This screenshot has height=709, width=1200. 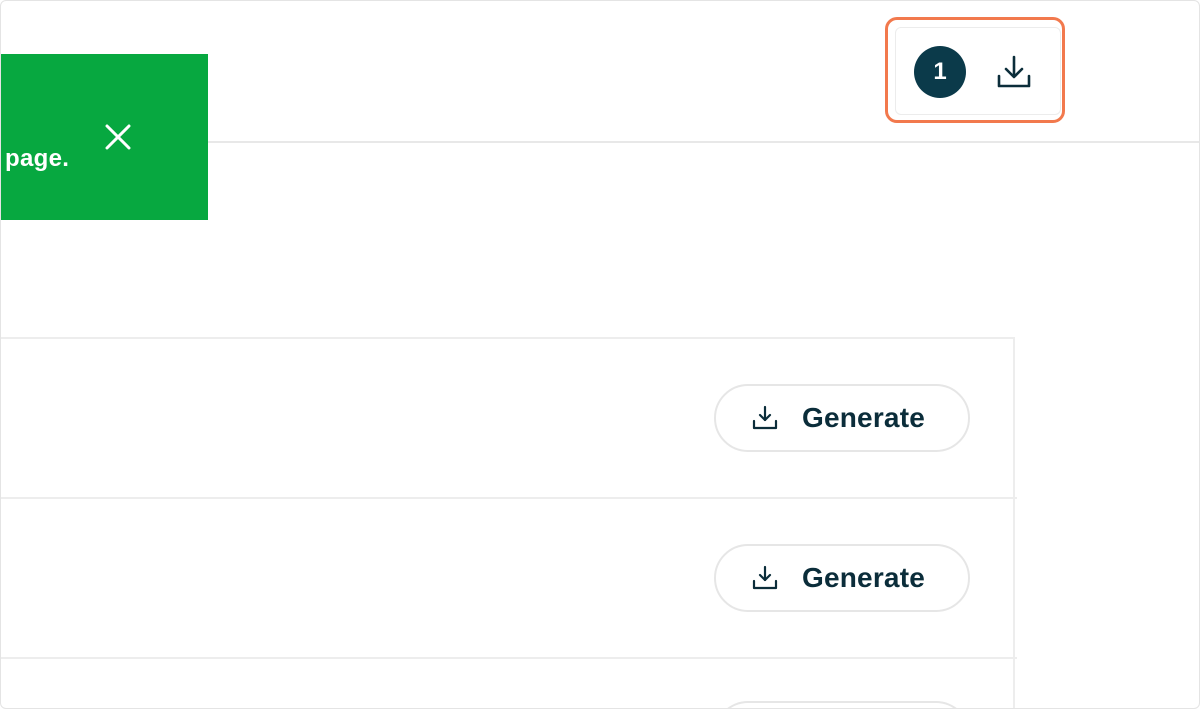 I want to click on close-icon, so click(x=118, y=137).